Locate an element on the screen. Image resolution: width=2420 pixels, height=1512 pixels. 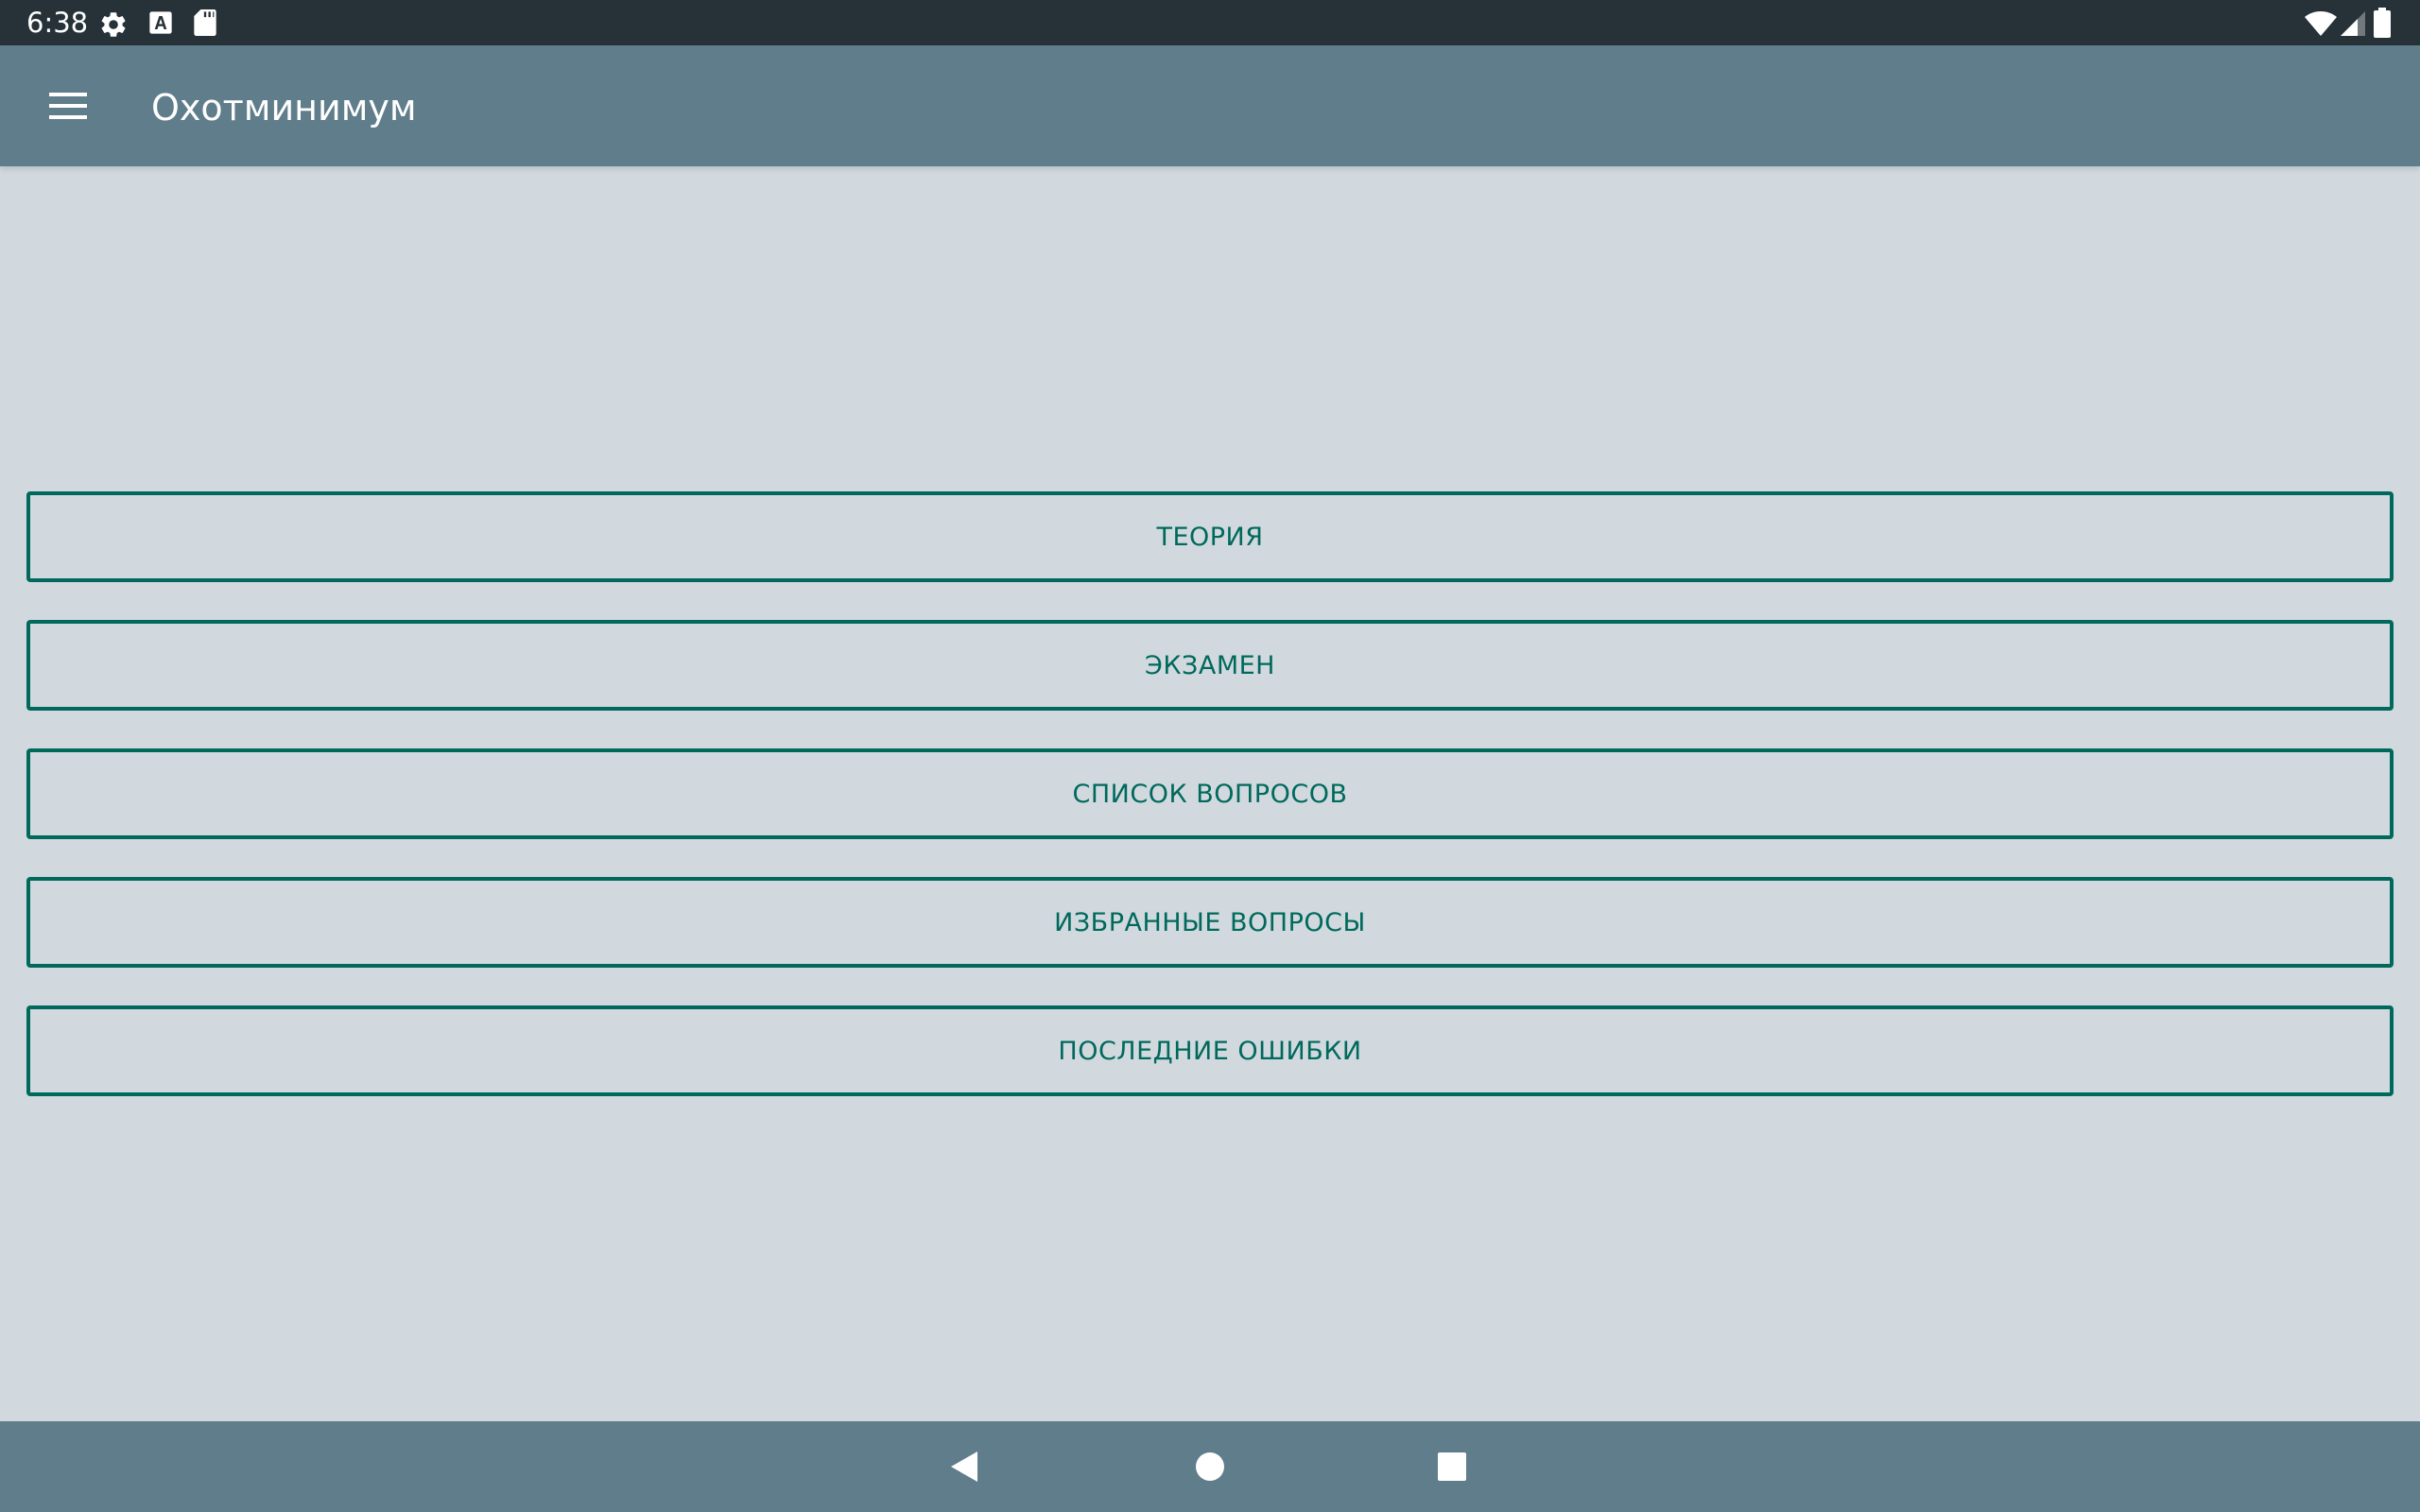
theory-button: ТЕОРИЯ is located at coordinates (1210, 536).